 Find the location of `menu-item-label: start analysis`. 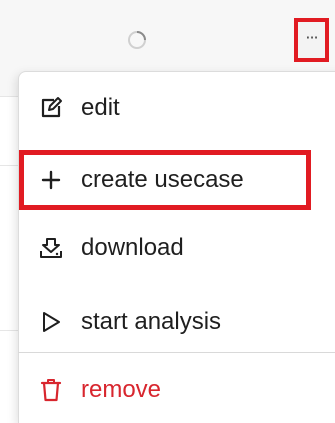

menu-item-label: start analysis is located at coordinates (151, 321).